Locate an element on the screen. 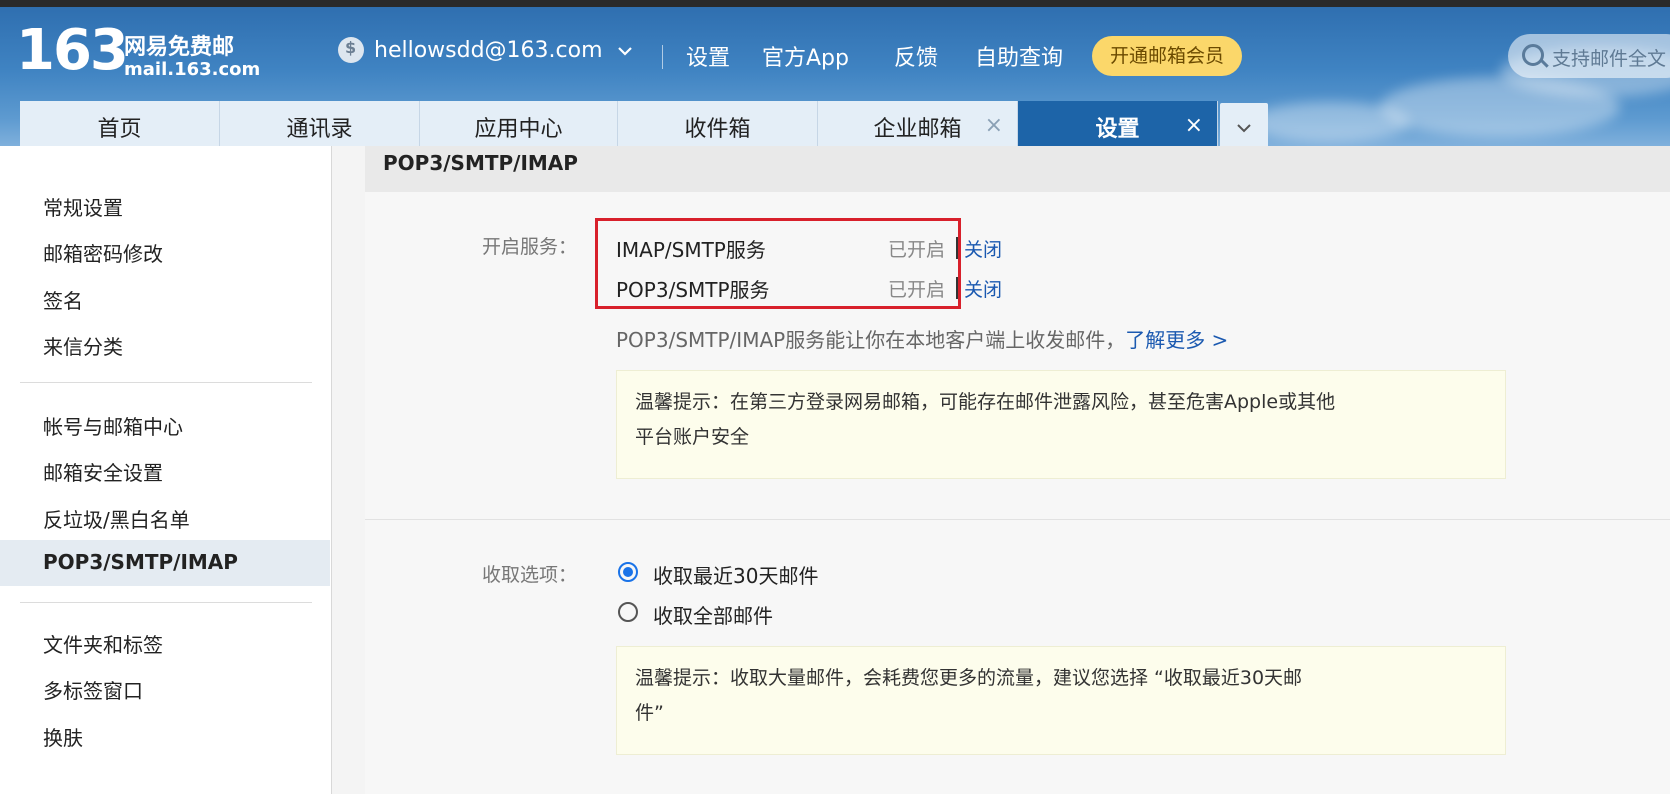  header-cloud is located at coordinates (1330, 122).